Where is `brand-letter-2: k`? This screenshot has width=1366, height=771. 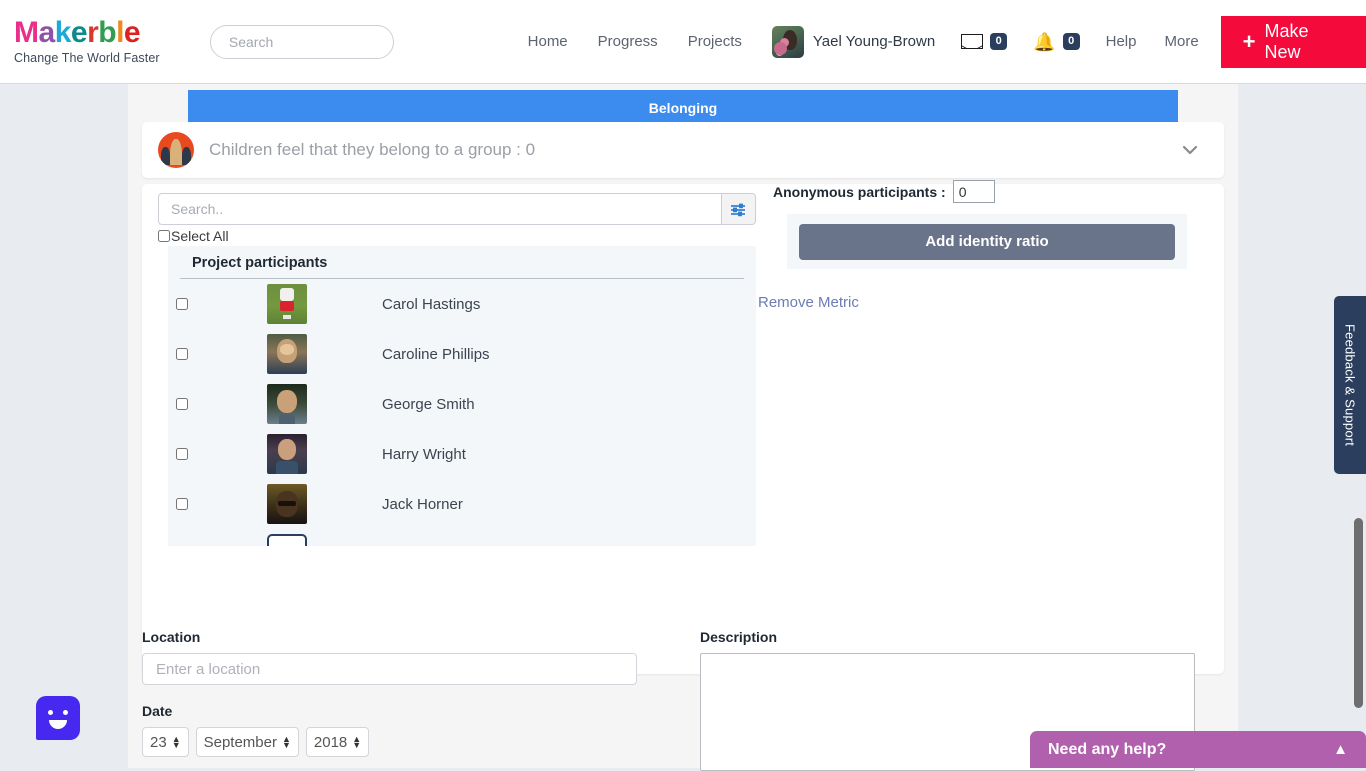
brand-letter-2: k is located at coordinates (63, 32).